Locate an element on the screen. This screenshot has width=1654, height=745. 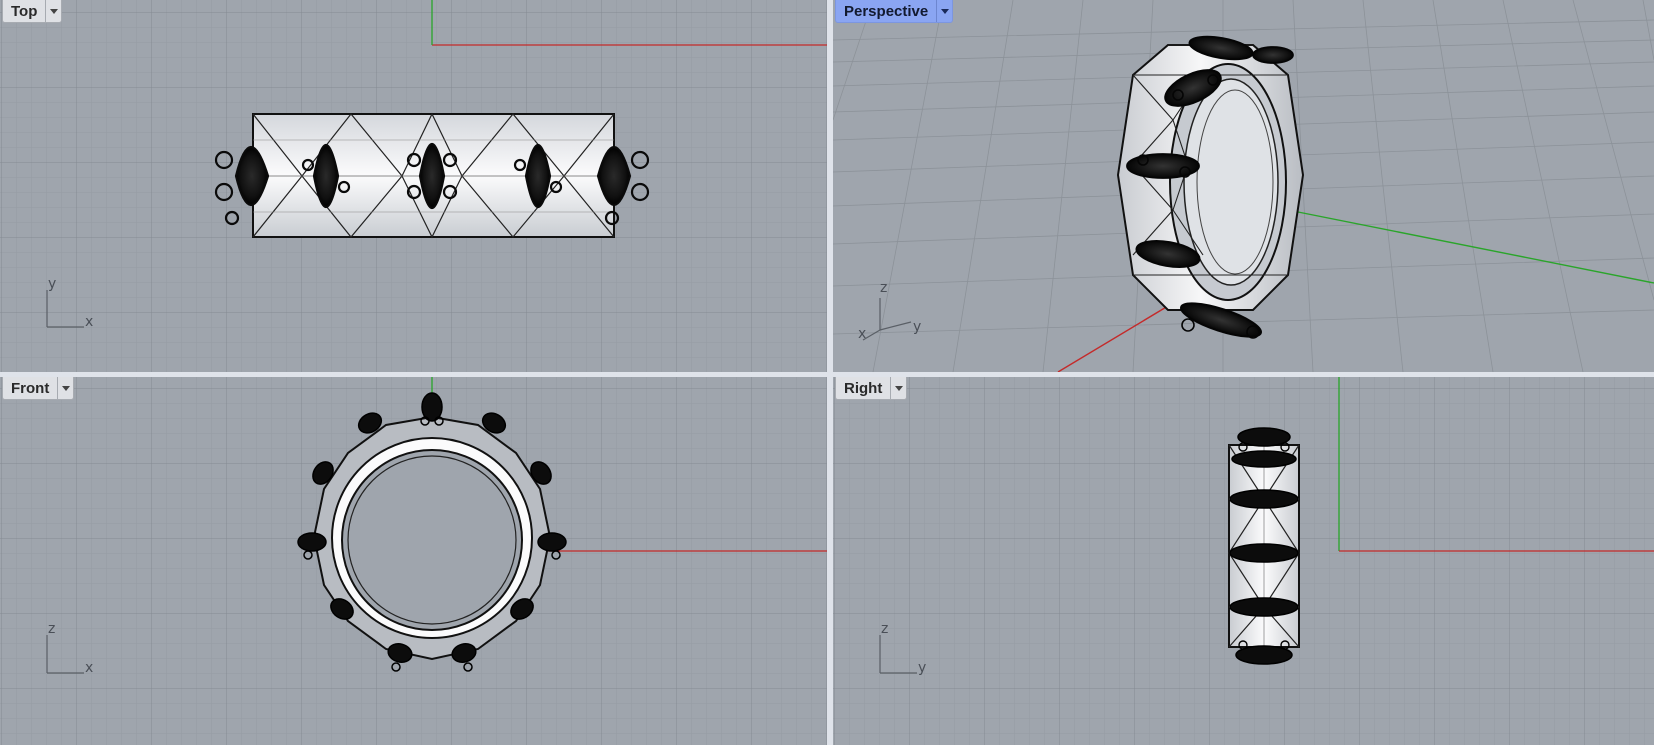
viewport-tab-right: Right is located at coordinates (871, 388).